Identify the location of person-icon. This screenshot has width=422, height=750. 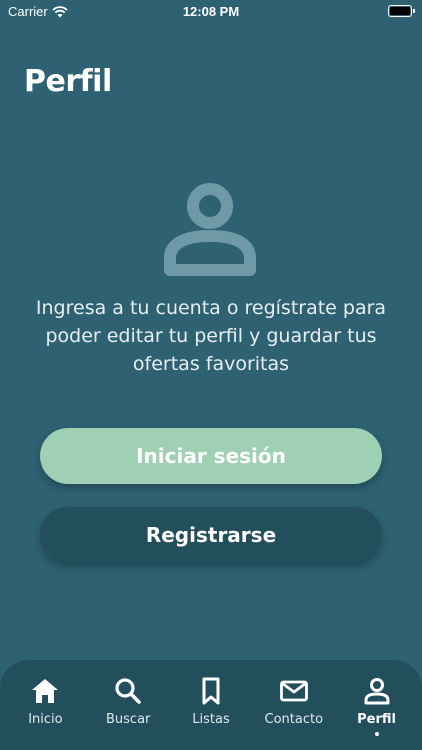
(377, 691).